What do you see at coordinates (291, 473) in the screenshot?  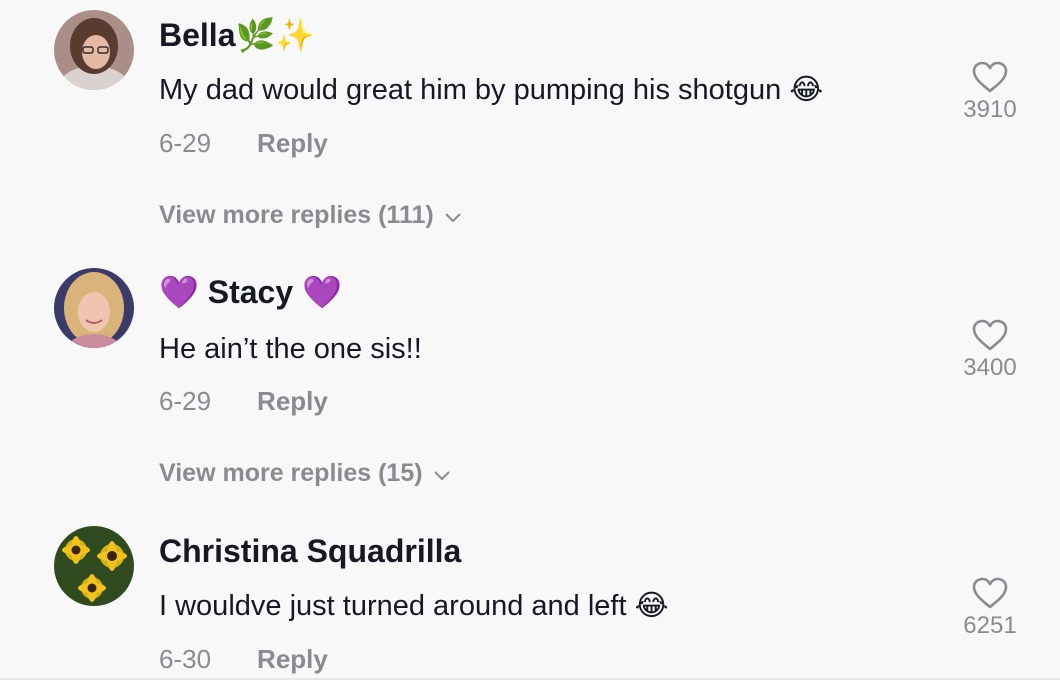 I see `view-more-replies-label: View more replies (15)` at bounding box center [291, 473].